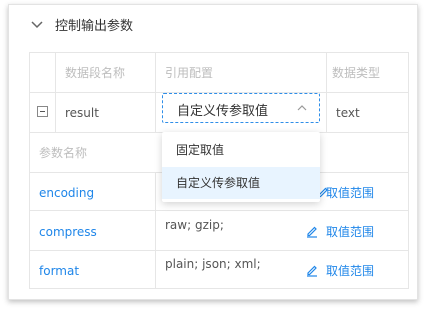 This screenshot has width=429, height=313. What do you see at coordinates (356, 73) in the screenshot?
I see `column-header-data-type: 数据类型` at bounding box center [356, 73].